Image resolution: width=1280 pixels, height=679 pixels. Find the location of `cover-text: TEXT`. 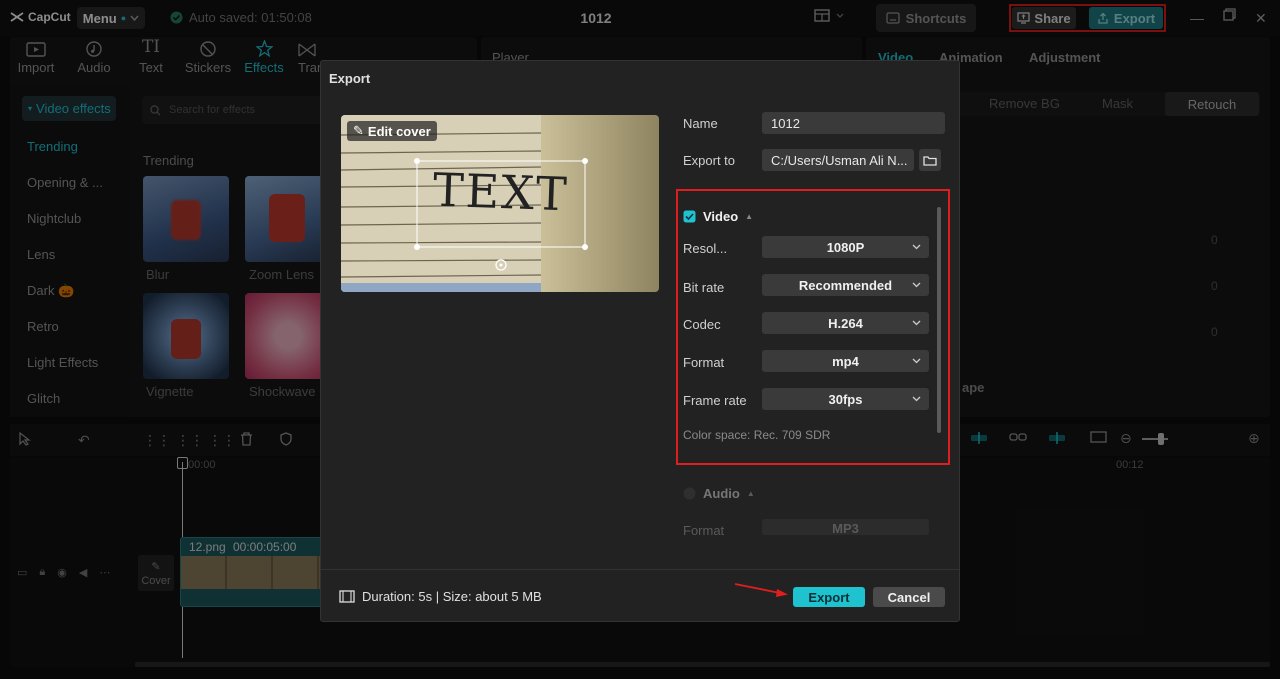

cover-text: TEXT is located at coordinates (501, 192).